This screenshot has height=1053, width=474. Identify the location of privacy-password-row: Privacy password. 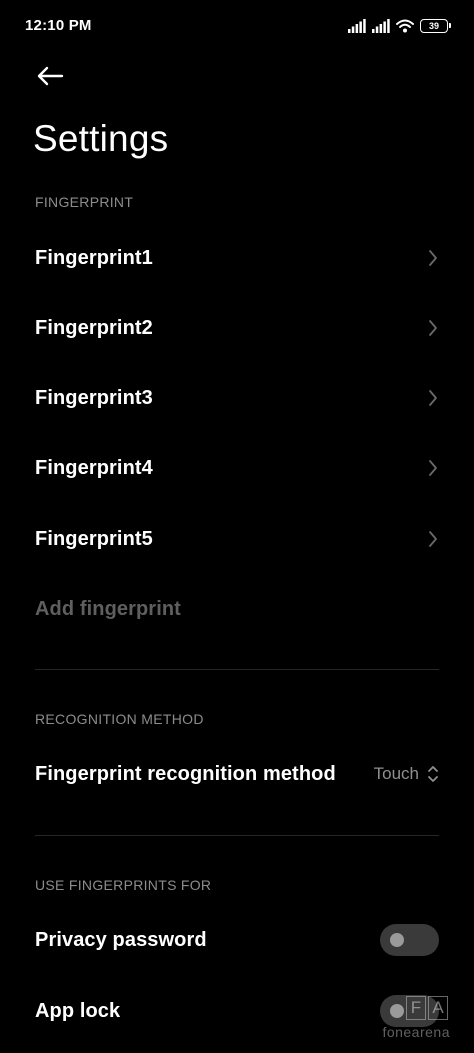
(237, 940).